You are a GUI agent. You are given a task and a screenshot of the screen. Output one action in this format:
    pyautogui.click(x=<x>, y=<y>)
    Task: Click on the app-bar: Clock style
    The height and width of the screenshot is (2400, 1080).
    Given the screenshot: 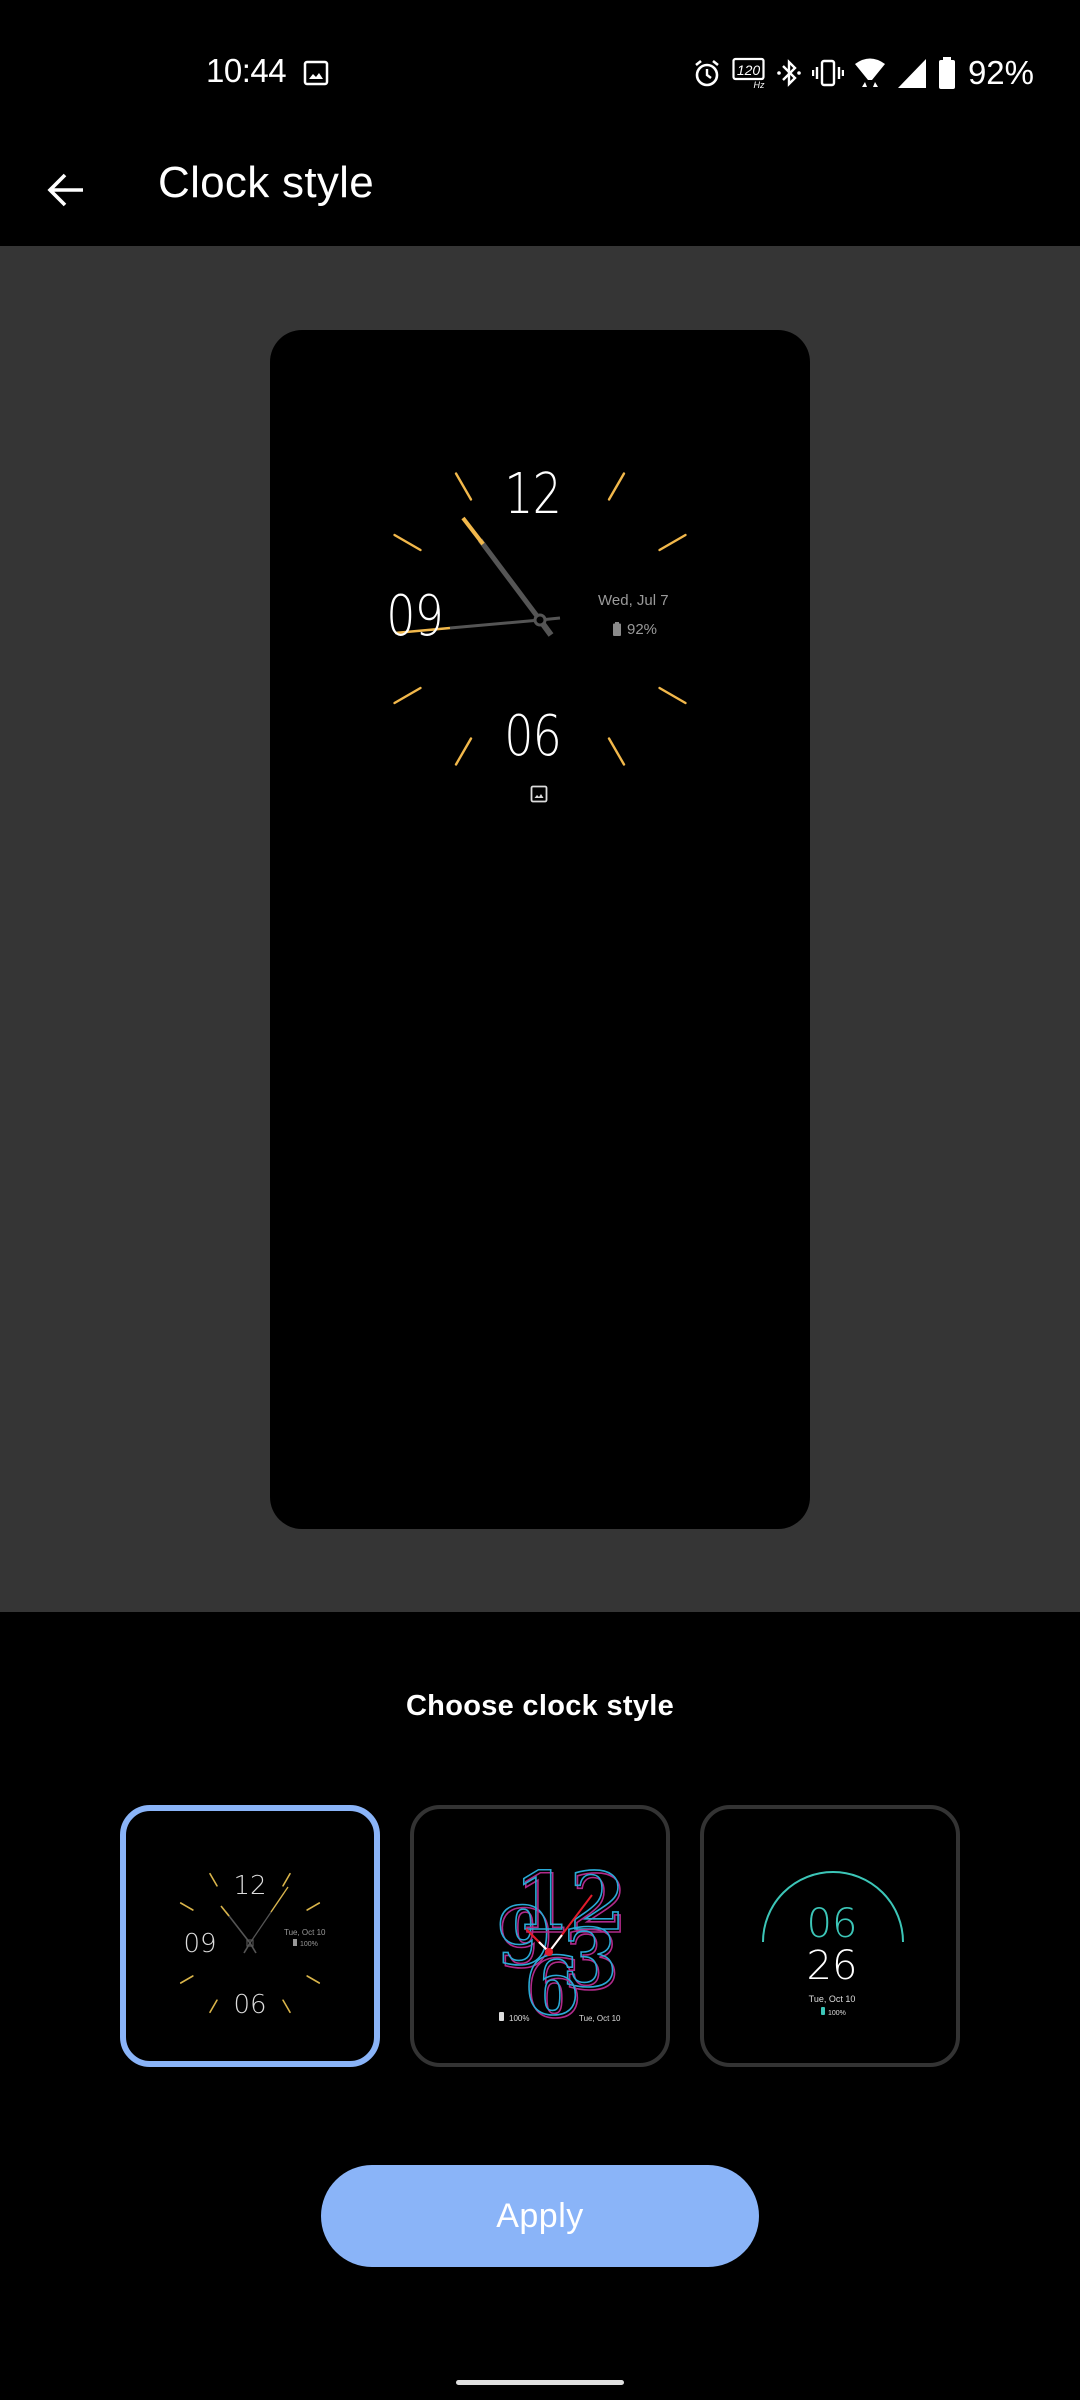 What is the action you would take?
    pyautogui.click(x=540, y=193)
    